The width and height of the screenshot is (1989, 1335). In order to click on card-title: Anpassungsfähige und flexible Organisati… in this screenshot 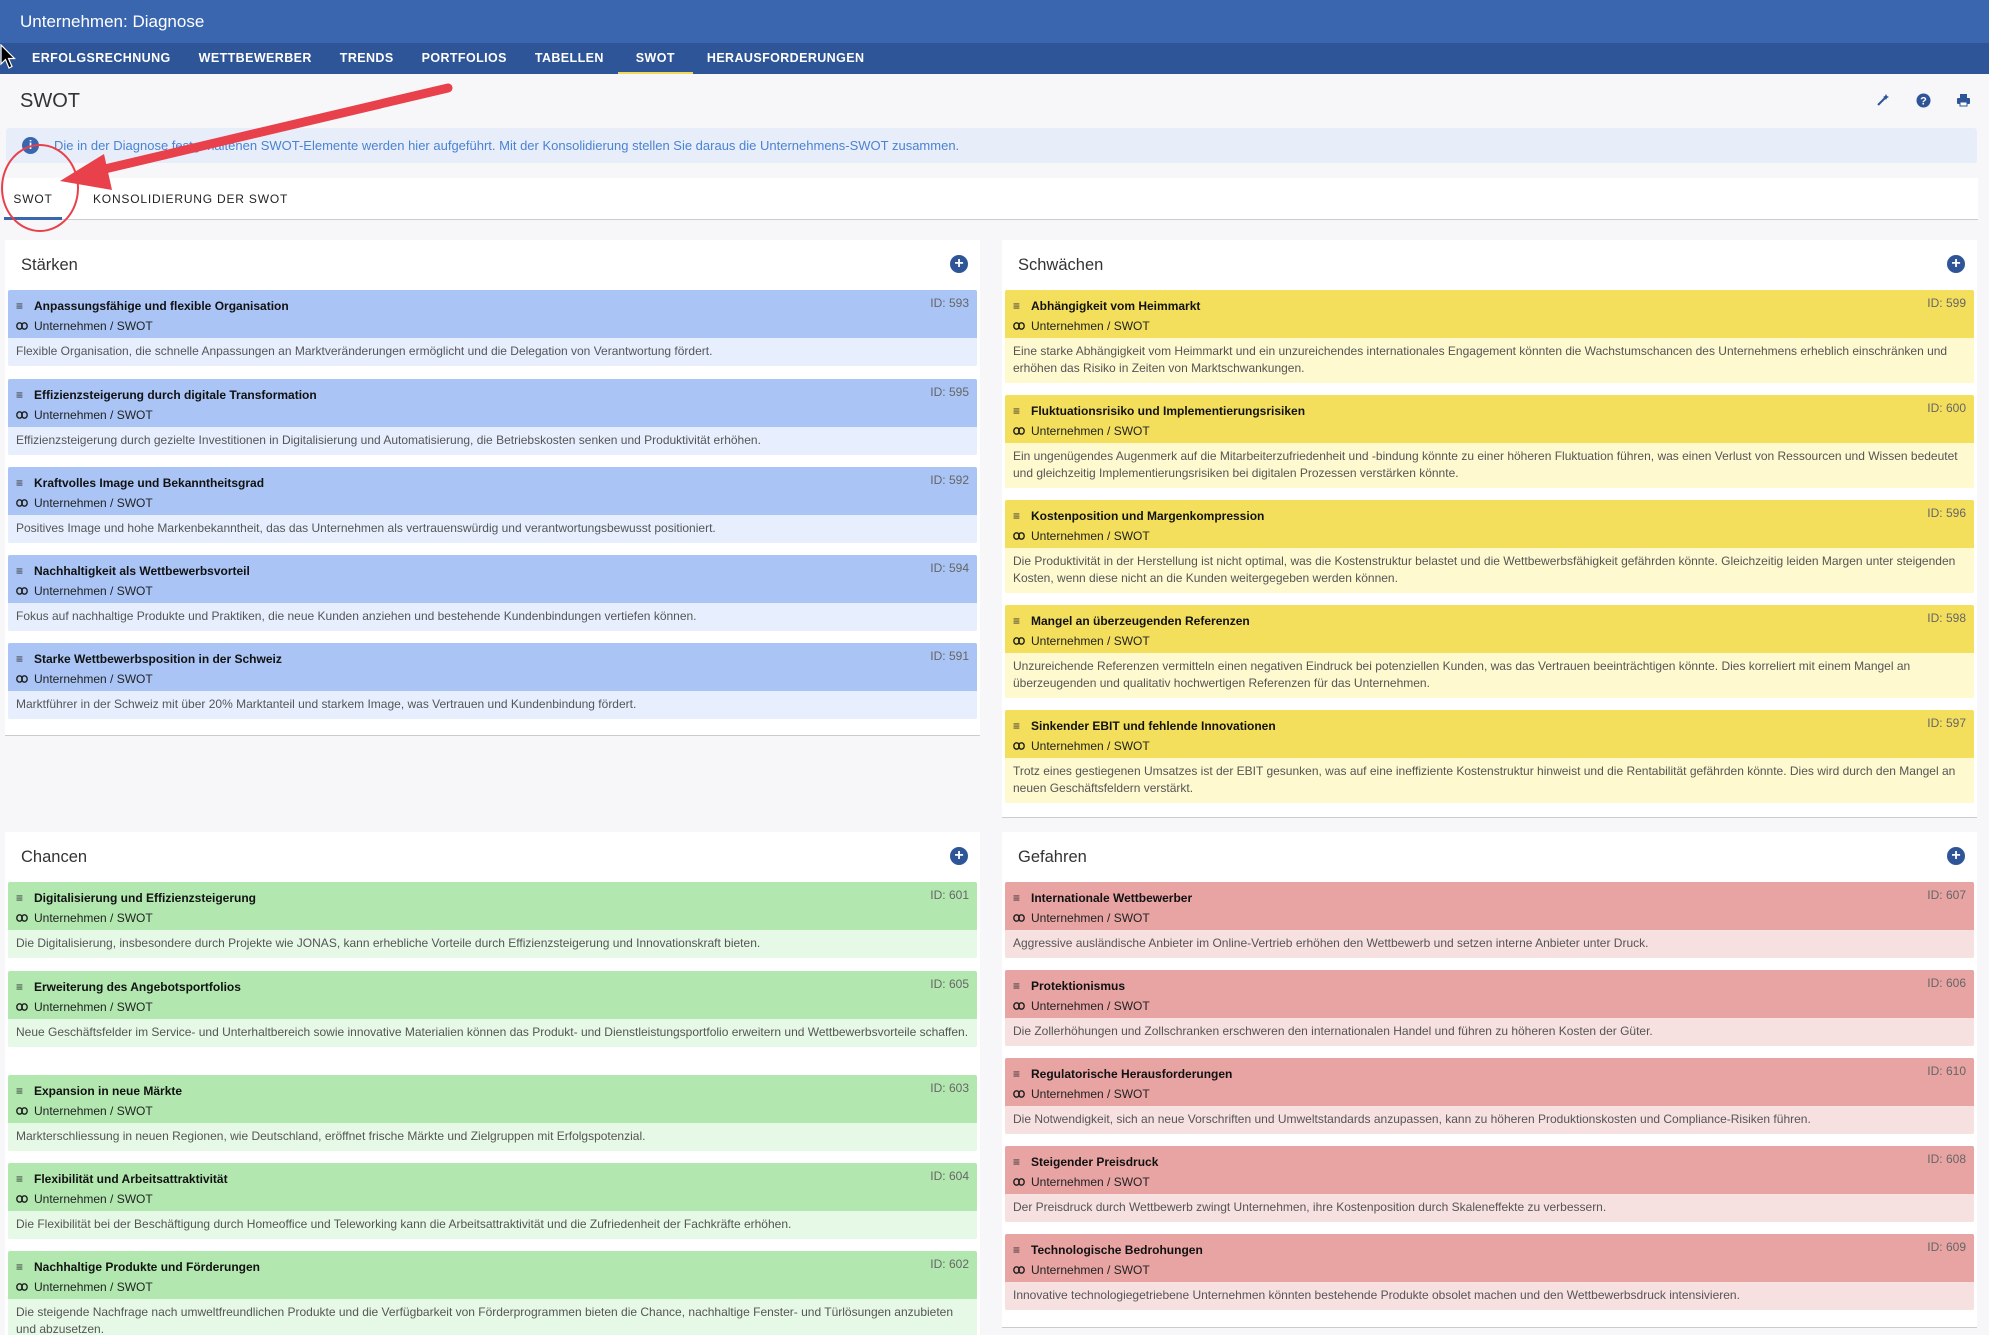, I will do `click(161, 306)`.